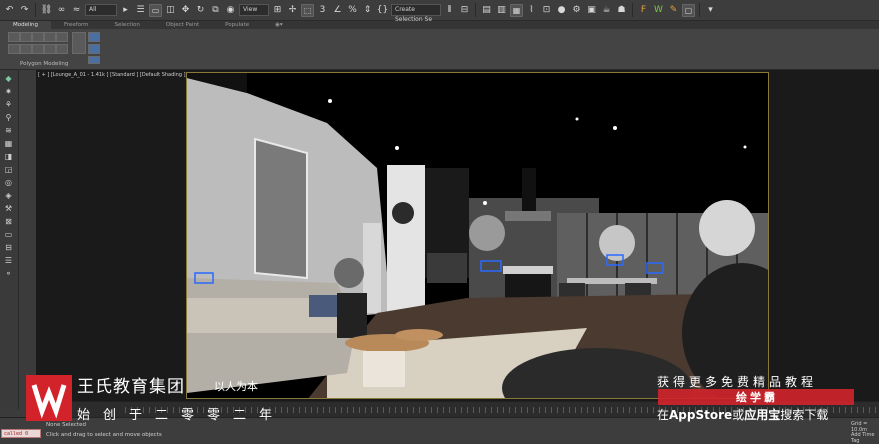 This screenshot has height=444, width=879. I want to click on link-icon: ⛓, so click(46, 10).